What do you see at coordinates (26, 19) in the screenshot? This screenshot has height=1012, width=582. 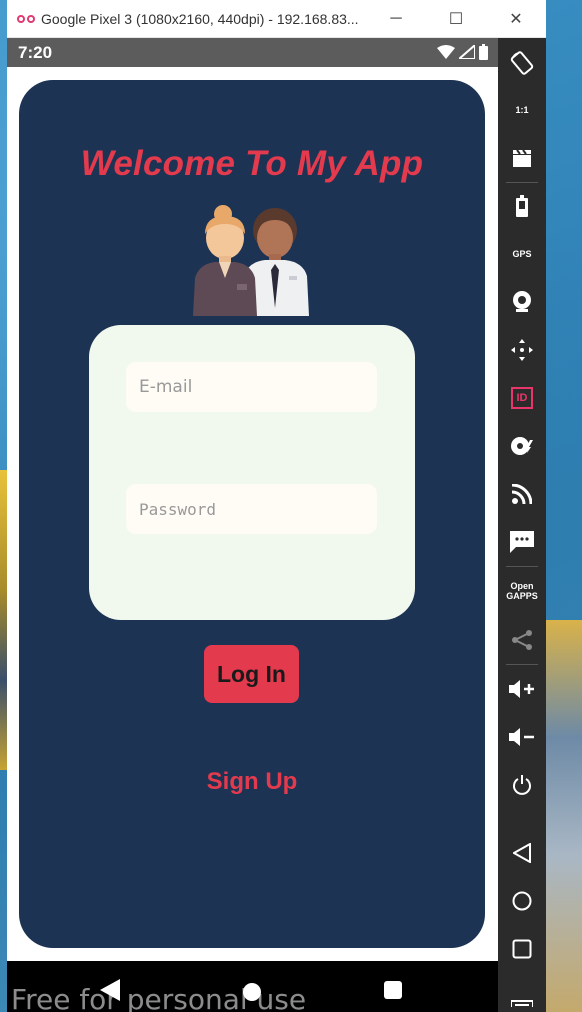 I see `genymotion-icon` at bounding box center [26, 19].